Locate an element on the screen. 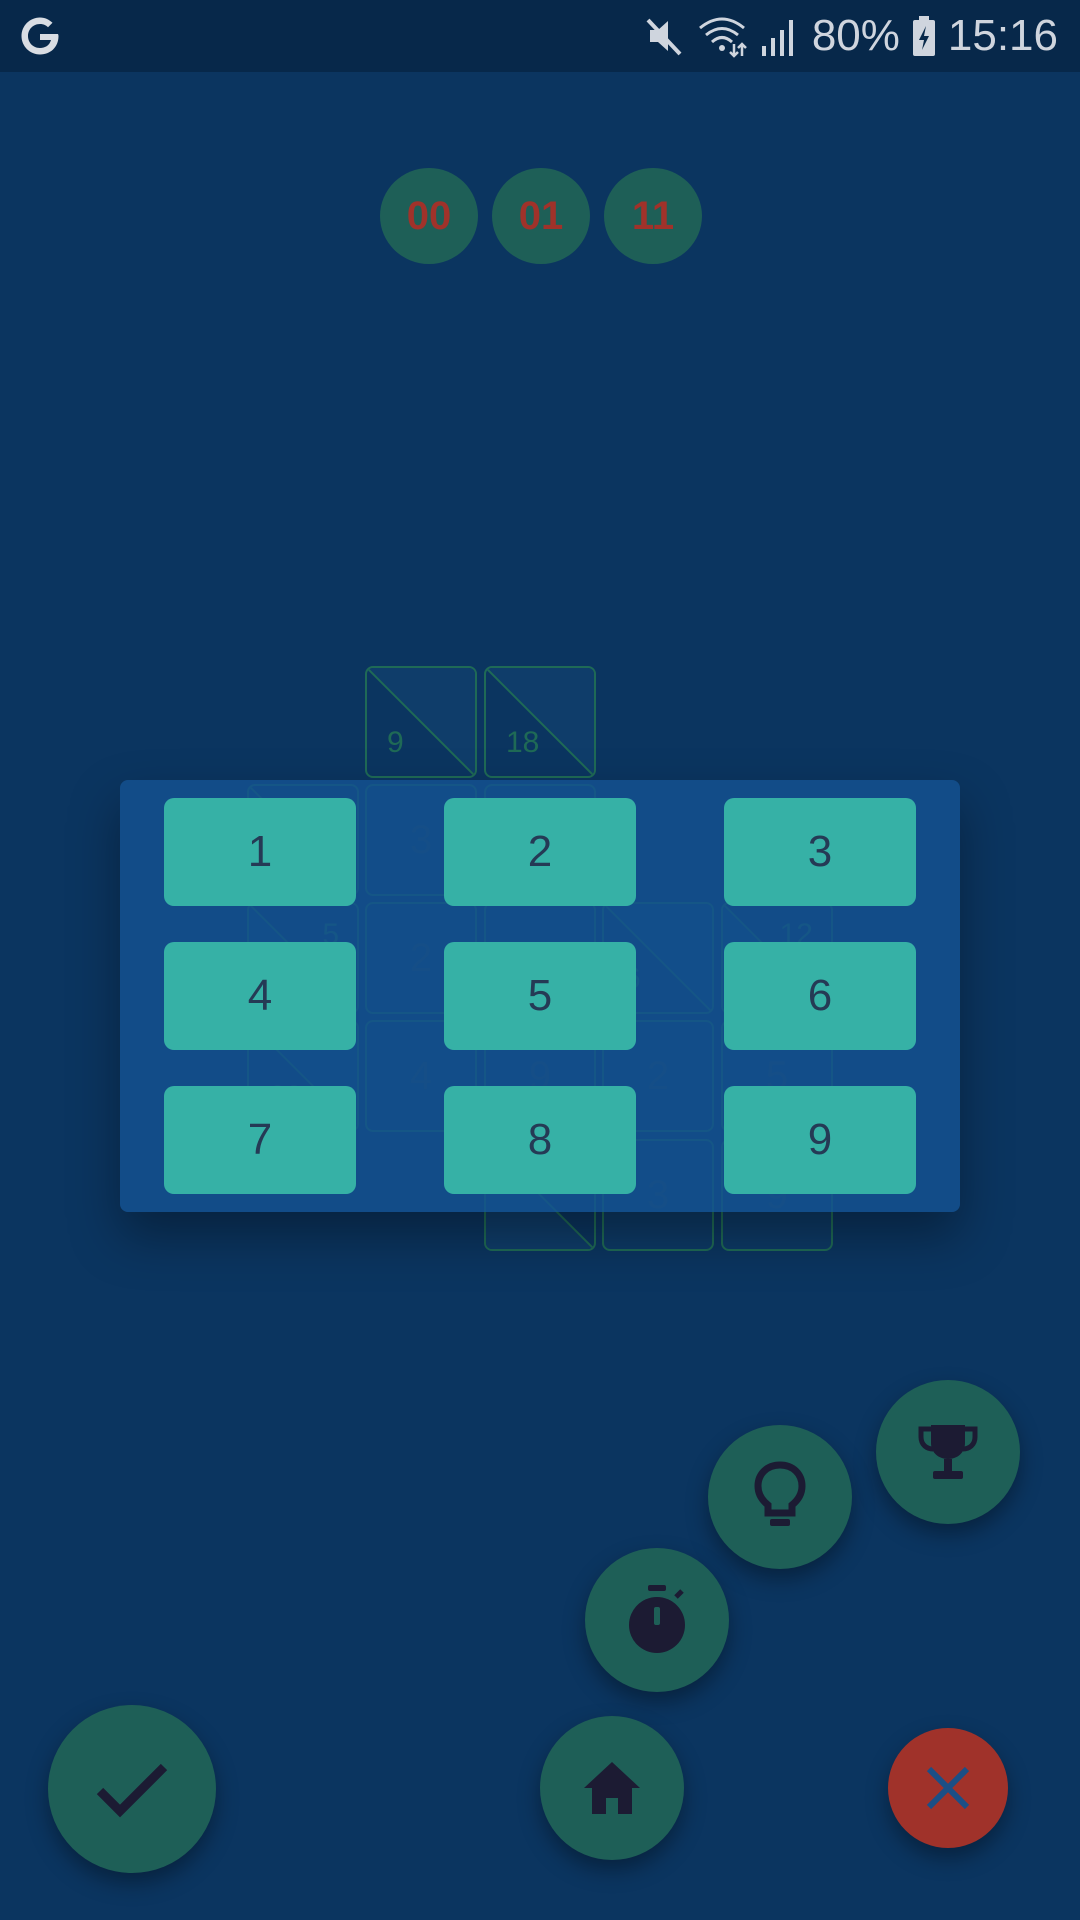 The width and height of the screenshot is (1080, 1920). trophy-icon is located at coordinates (948, 1452).